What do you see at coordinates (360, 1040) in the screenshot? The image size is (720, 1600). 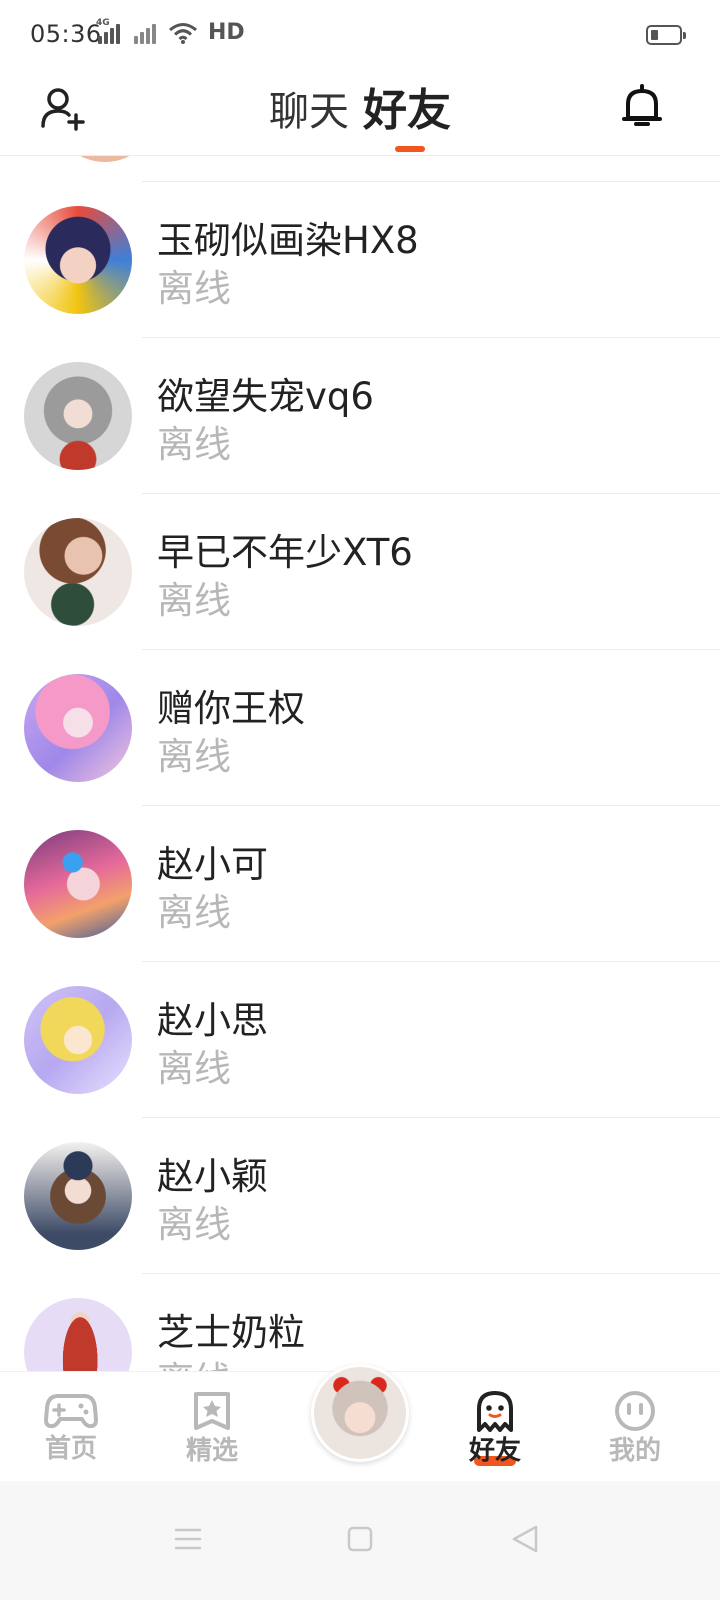 I see `list-item: 赵小思 离线` at bounding box center [360, 1040].